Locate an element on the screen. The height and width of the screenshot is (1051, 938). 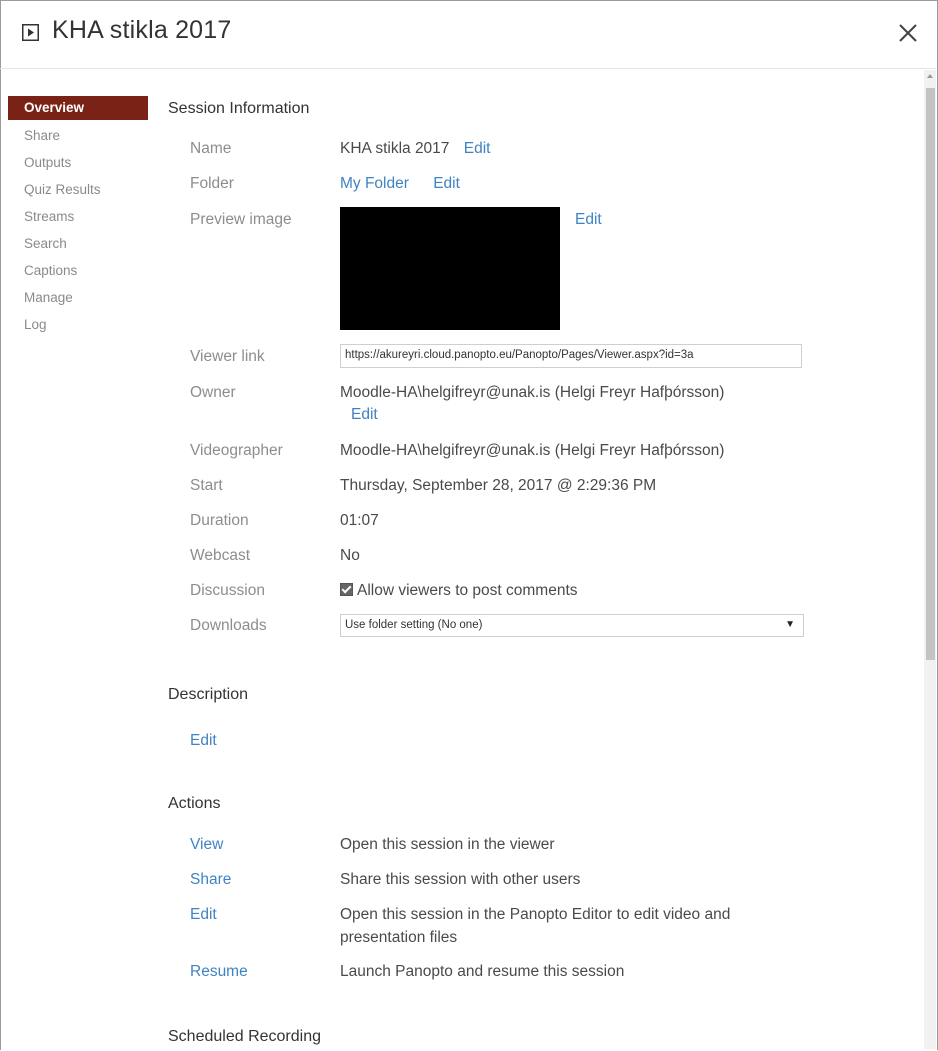
folder-label: Folder is located at coordinates (212, 183).